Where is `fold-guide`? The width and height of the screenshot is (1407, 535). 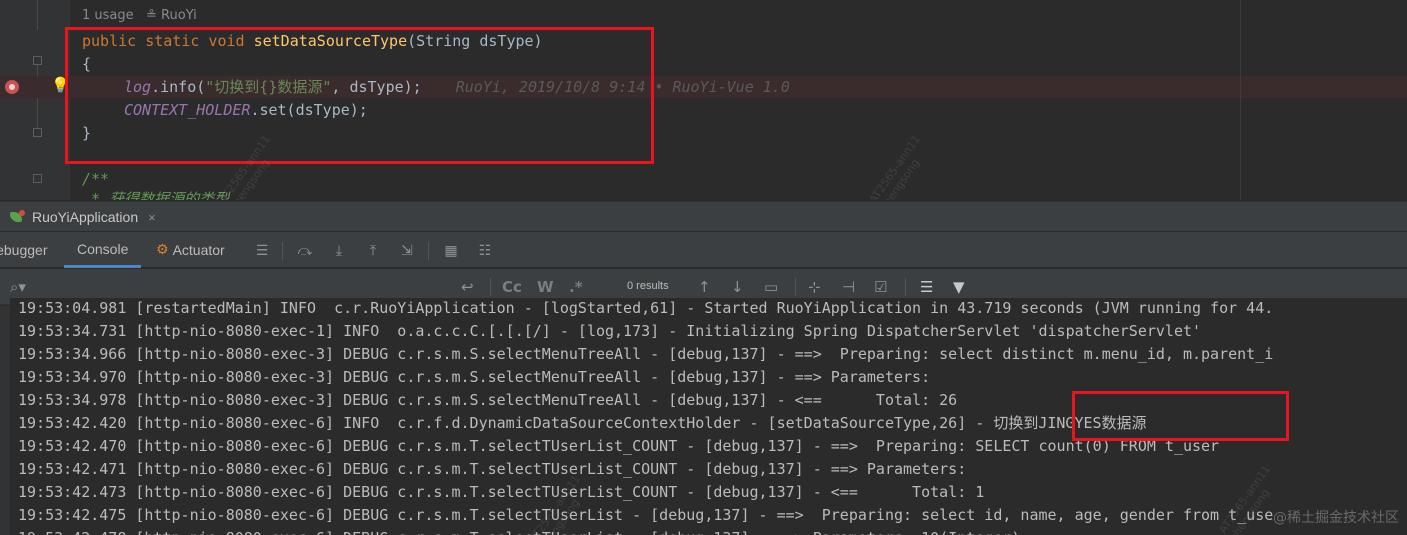
fold-guide is located at coordinates (37, 15).